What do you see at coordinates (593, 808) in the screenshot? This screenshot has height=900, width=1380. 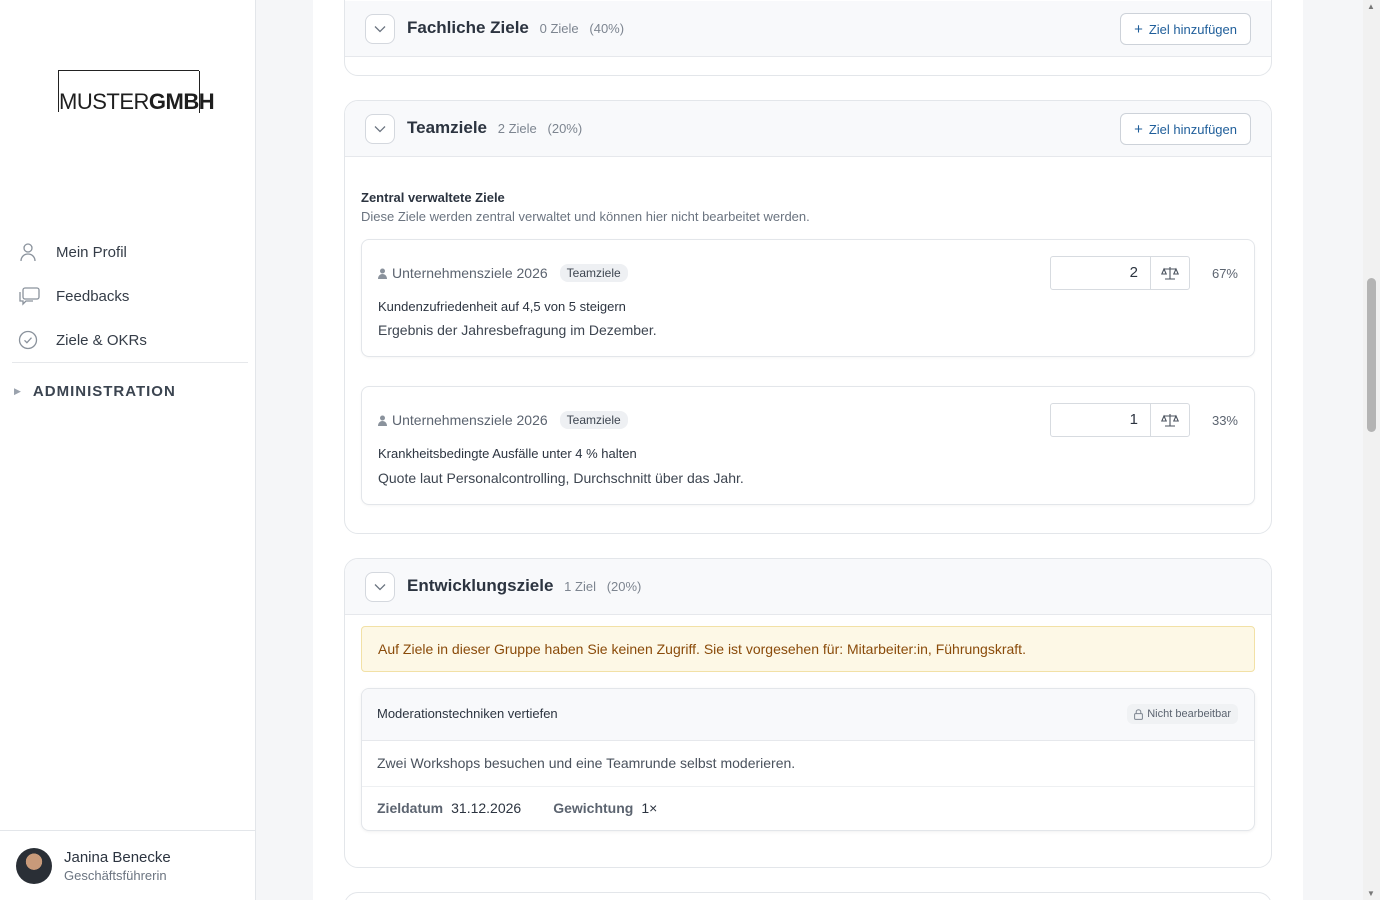 I see `weight-label: Gewichtung` at bounding box center [593, 808].